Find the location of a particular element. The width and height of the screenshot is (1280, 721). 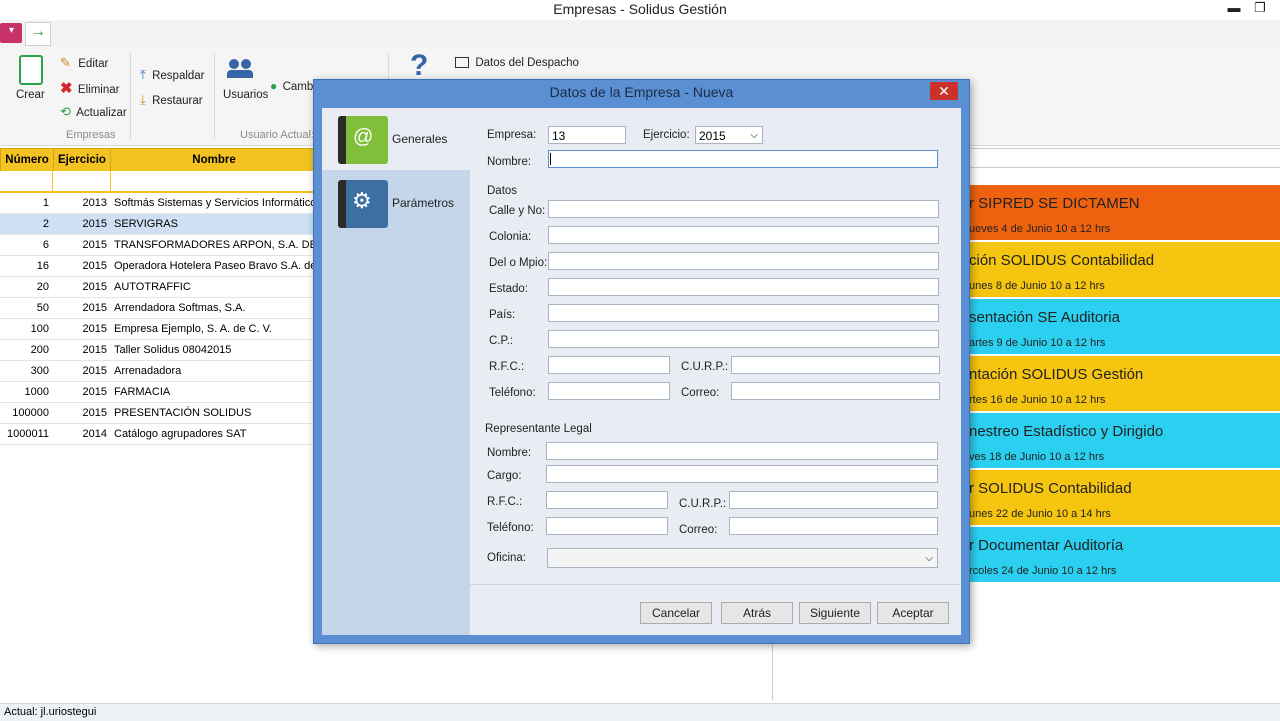

cell-numero: 20 is located at coordinates (42, 287).